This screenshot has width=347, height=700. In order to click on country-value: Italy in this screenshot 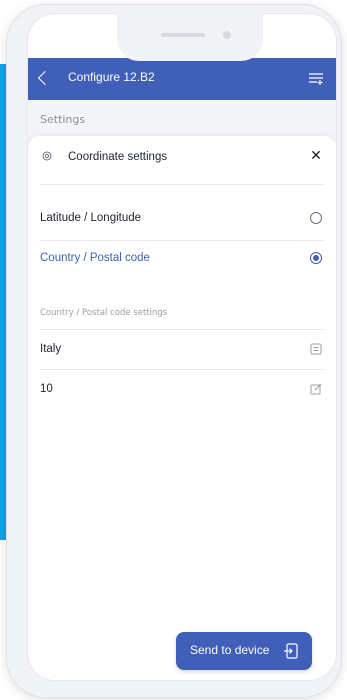, I will do `click(51, 349)`.